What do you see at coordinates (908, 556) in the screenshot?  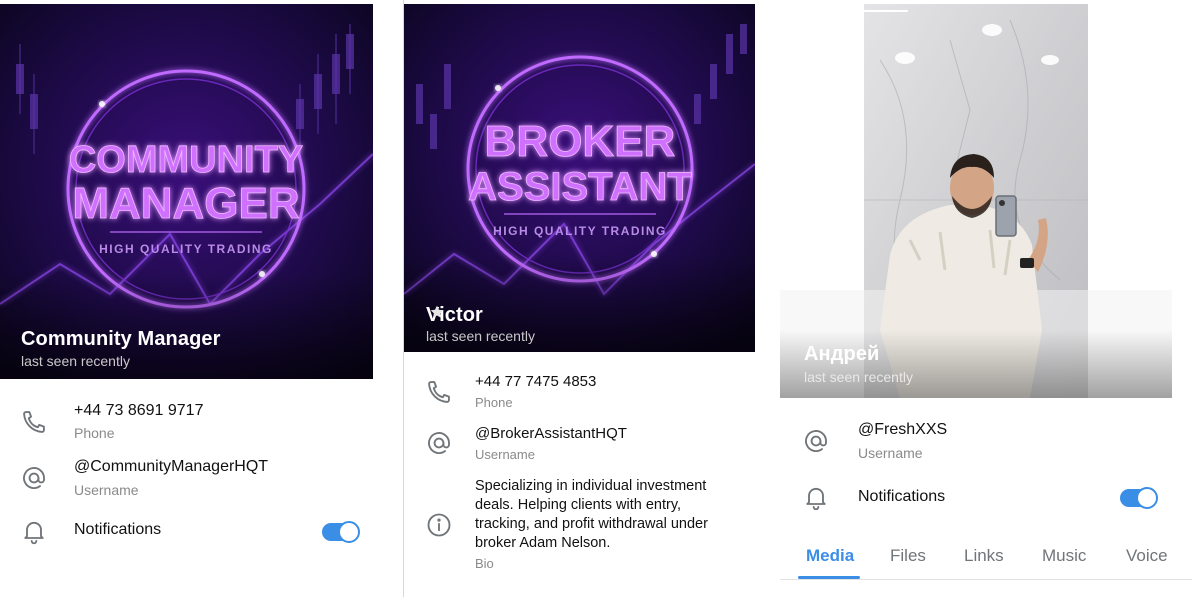 I see `tab-files: Files` at bounding box center [908, 556].